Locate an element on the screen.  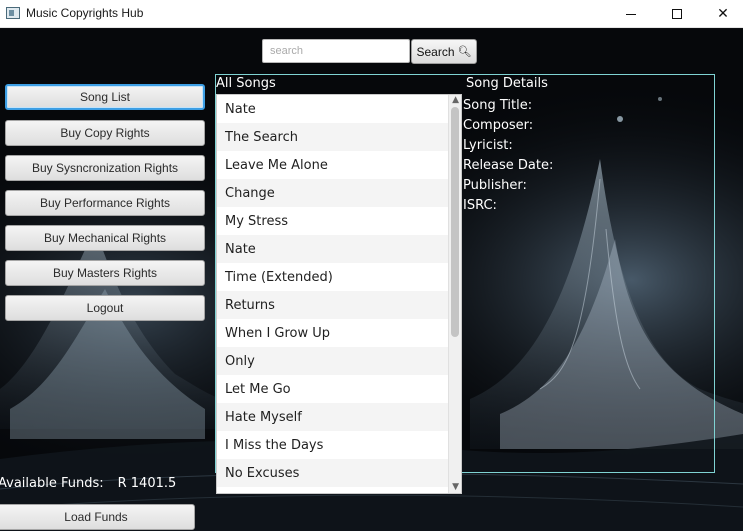
list-item: Returns is located at coordinates (333, 305).